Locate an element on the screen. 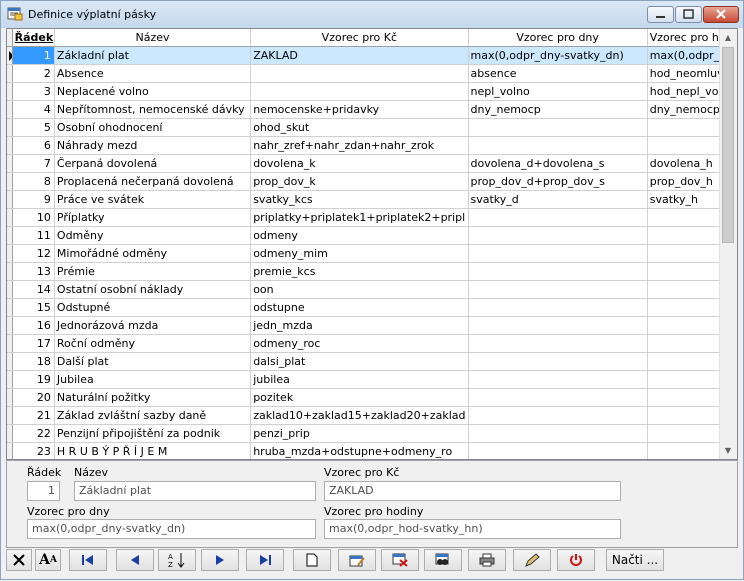 The image size is (744, 581). hodiny-field: max(0,odpr_hod-svatky_hn) is located at coordinates (472, 529).